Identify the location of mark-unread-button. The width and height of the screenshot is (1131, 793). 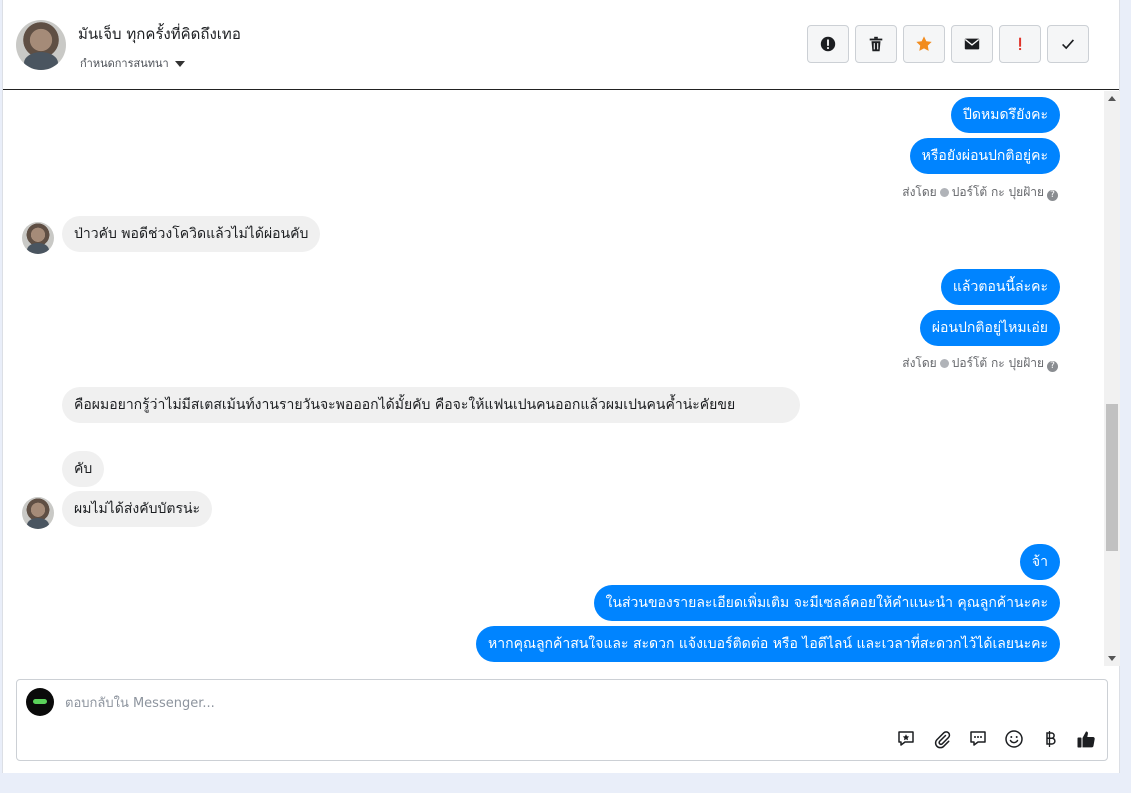
(972, 44).